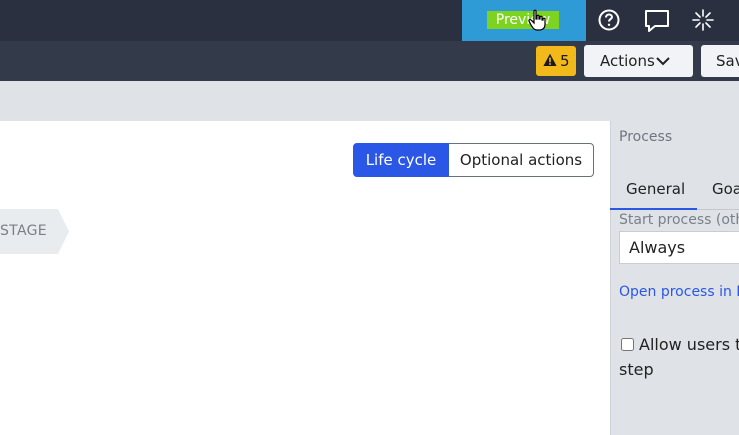 The height and width of the screenshot is (435, 739). Describe the element at coordinates (369, 20) in the screenshot. I see `top-header-bar` at that location.